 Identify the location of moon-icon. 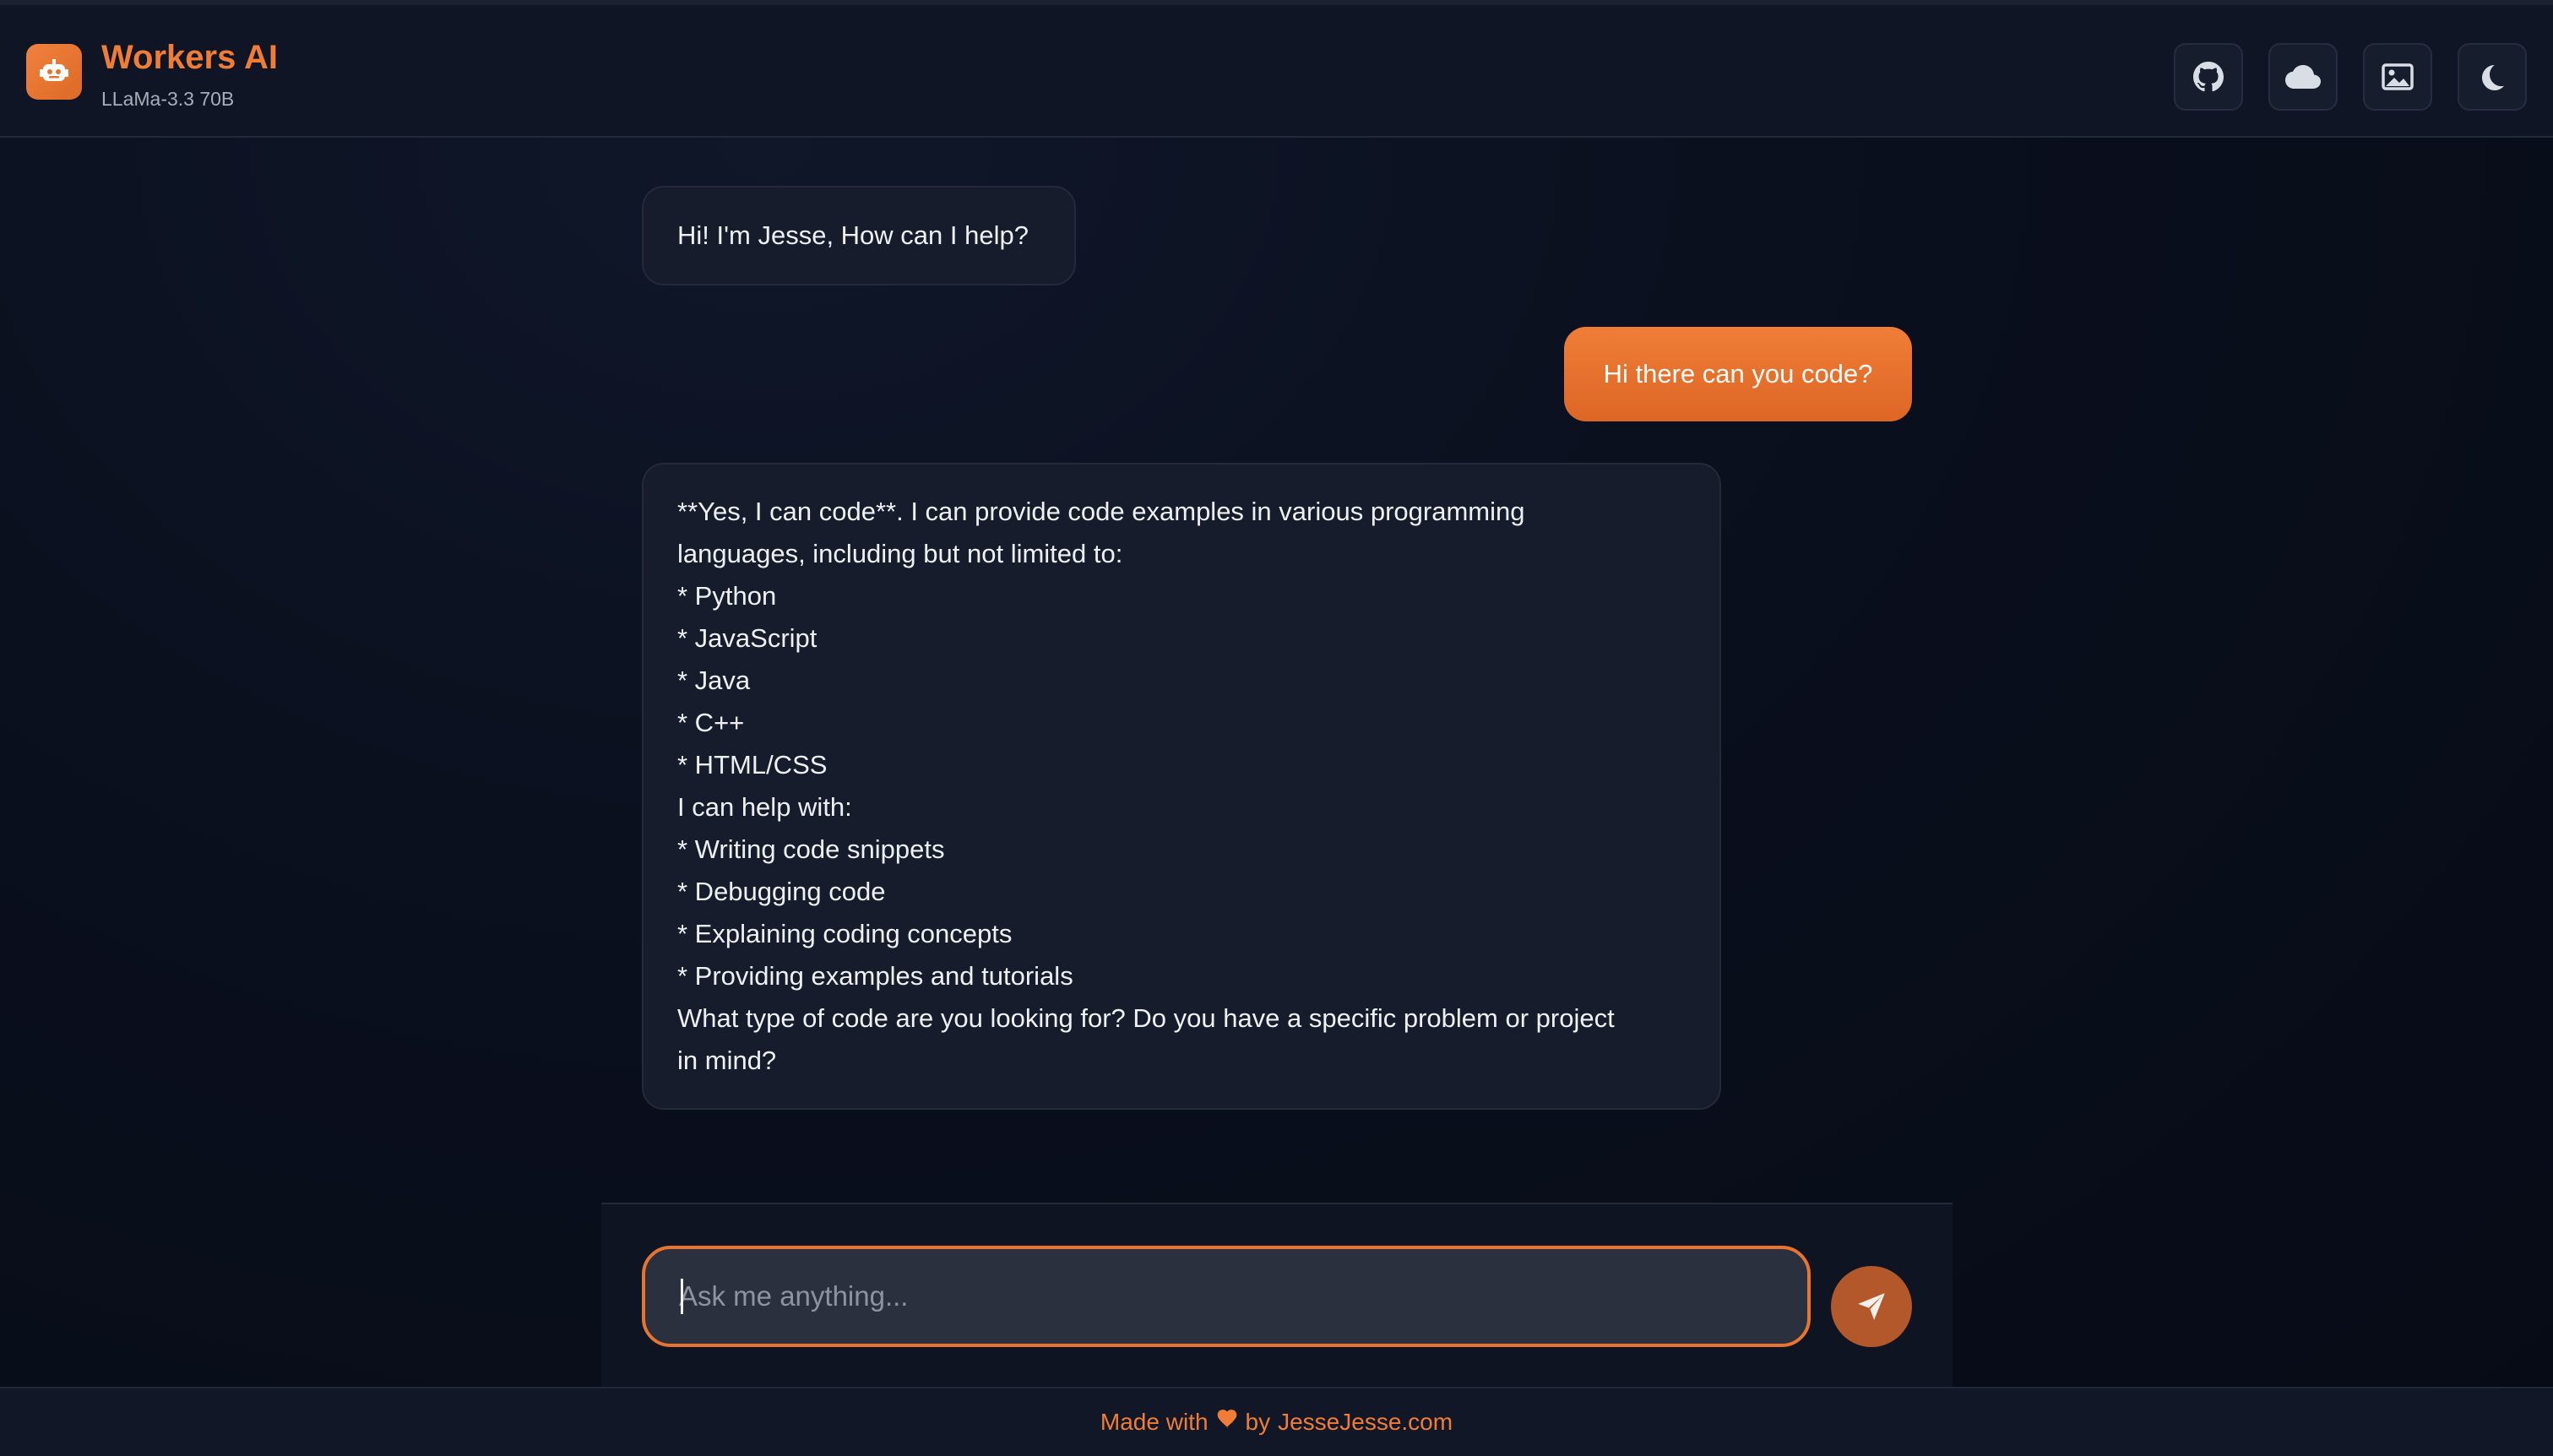
(2493, 78).